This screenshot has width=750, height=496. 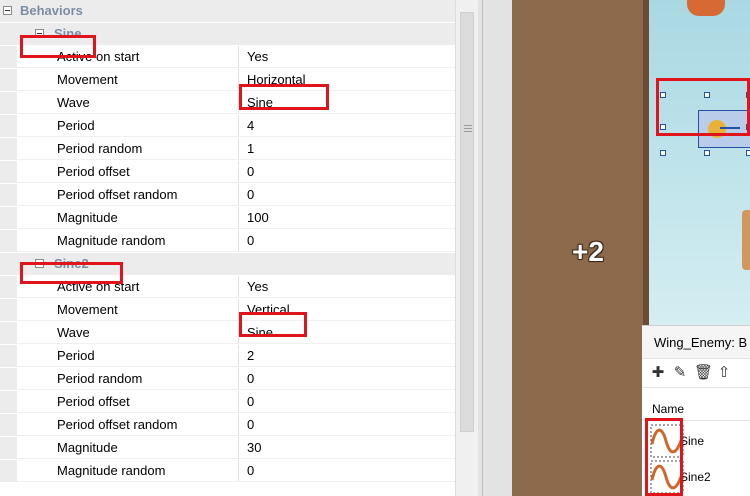 I want to click on property-value: 2, so click(x=250, y=355).